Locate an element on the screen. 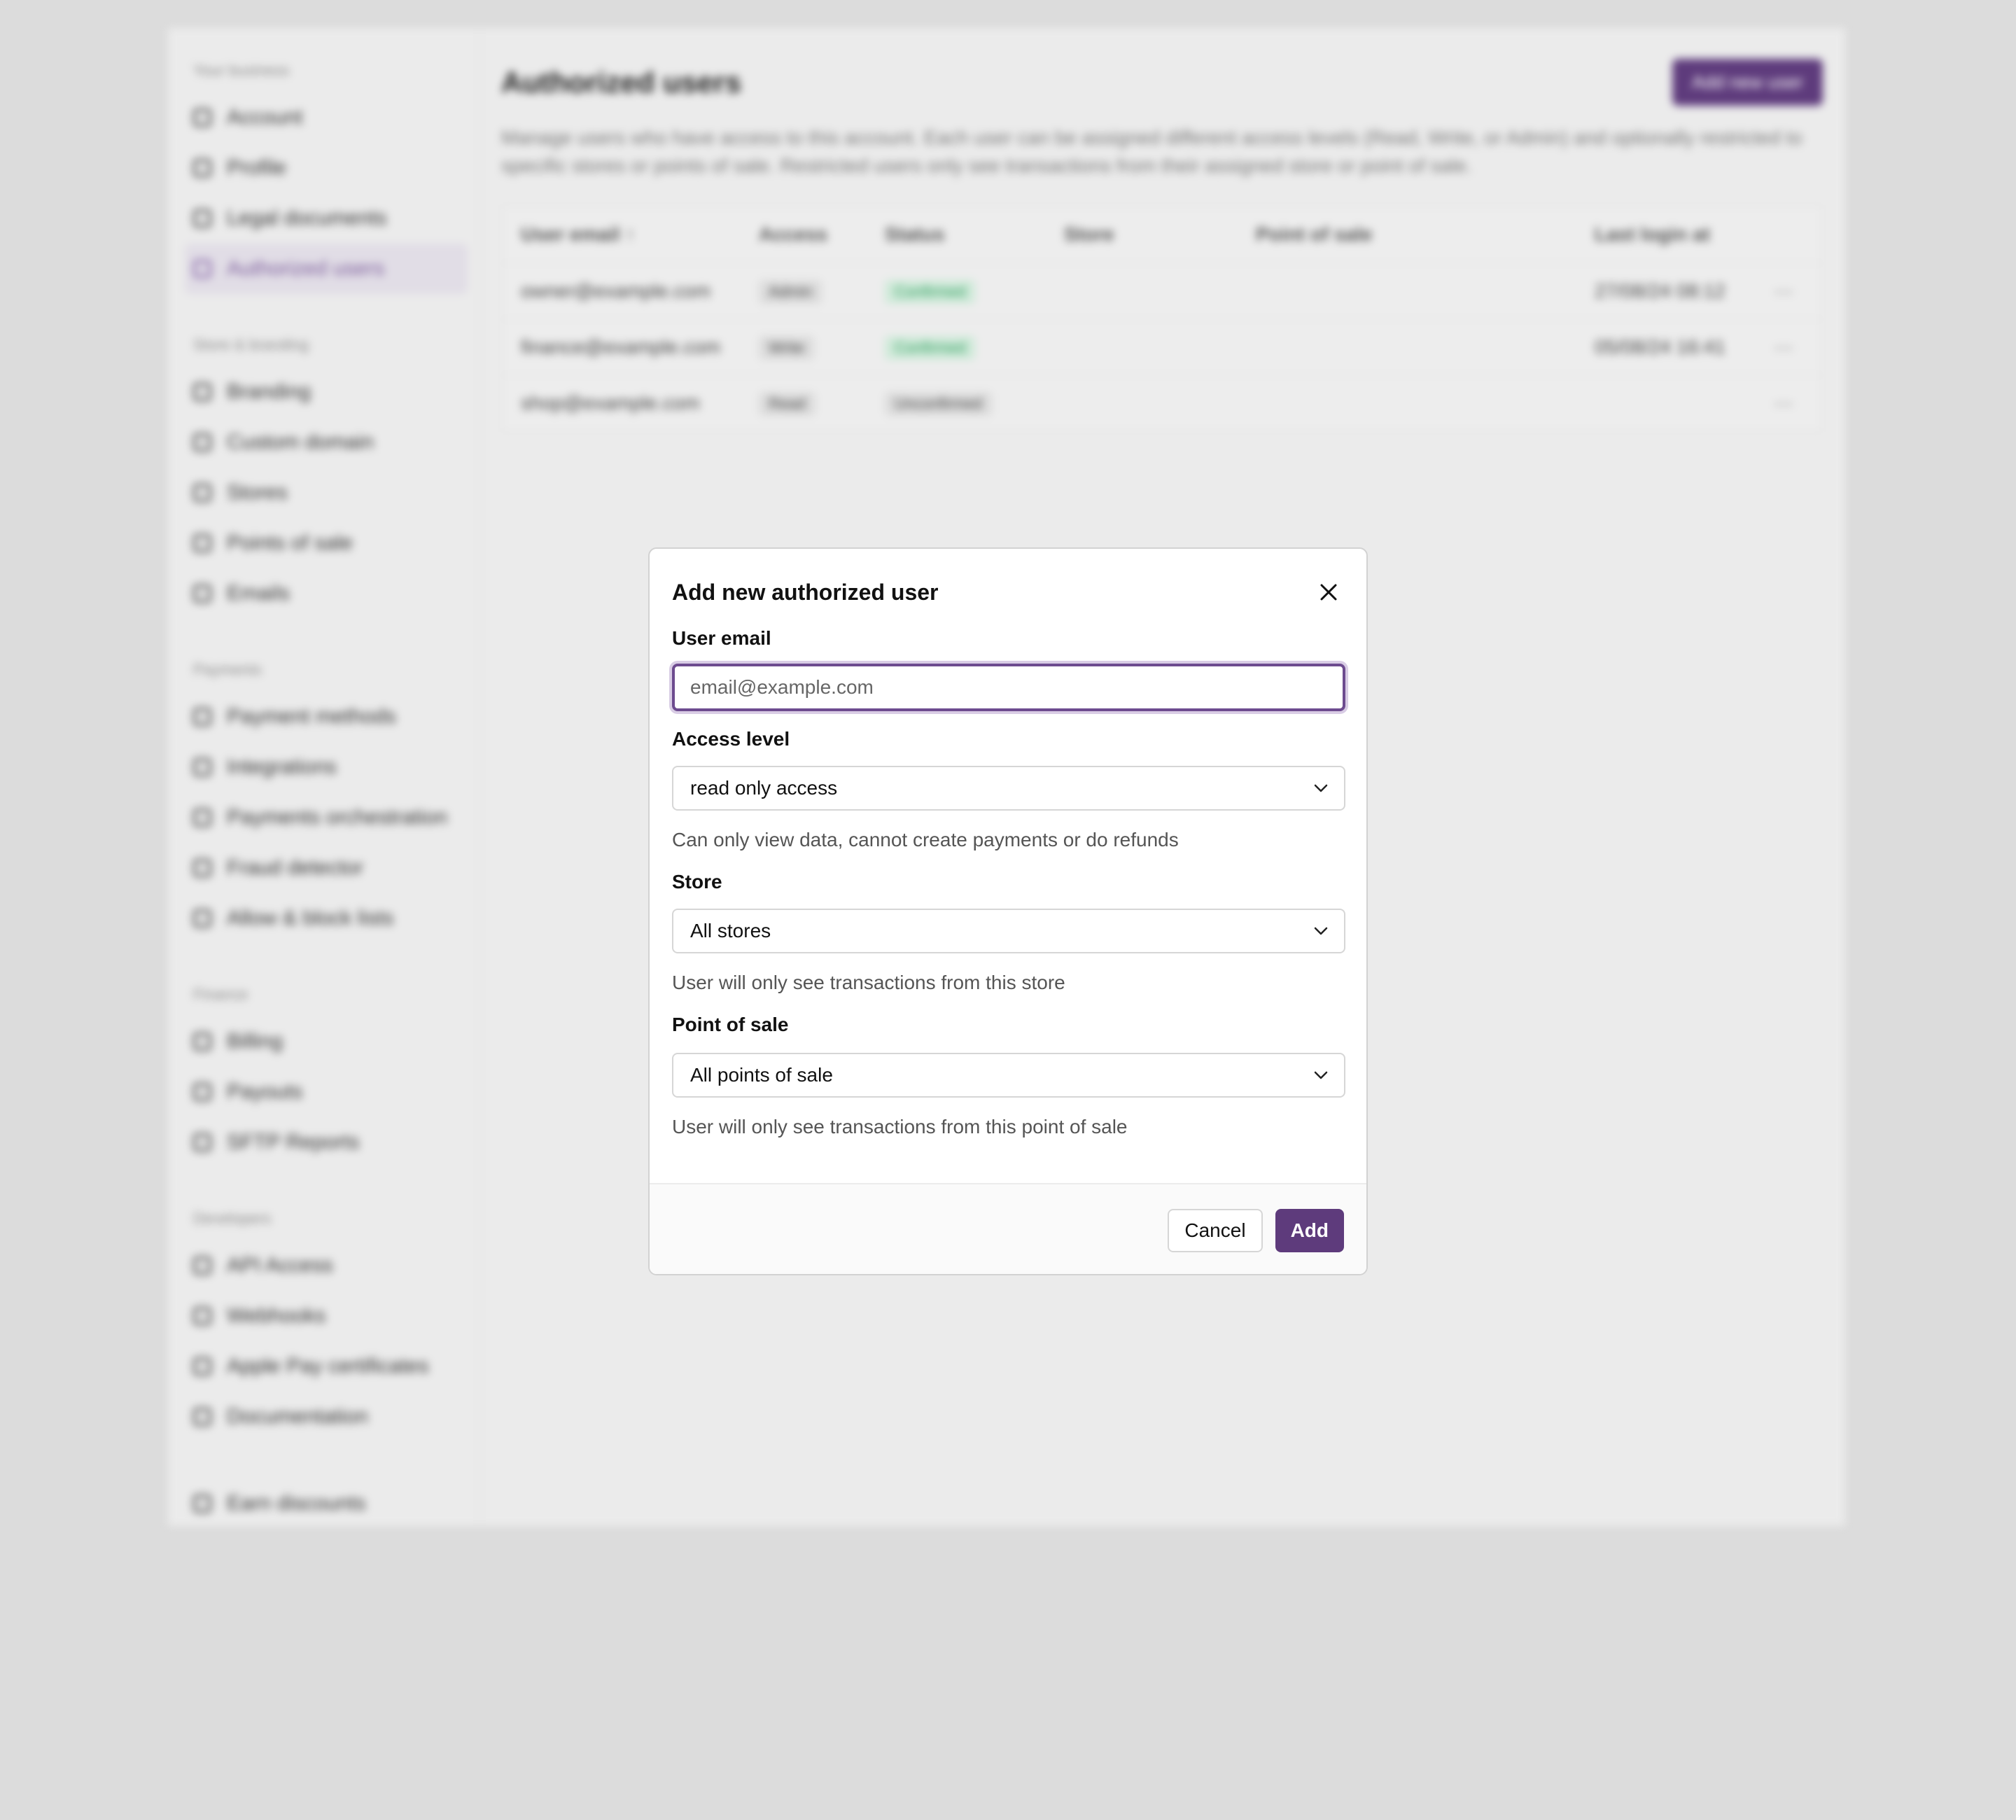 The height and width of the screenshot is (1820, 2016). access-level-label: Access level is located at coordinates (731, 739).